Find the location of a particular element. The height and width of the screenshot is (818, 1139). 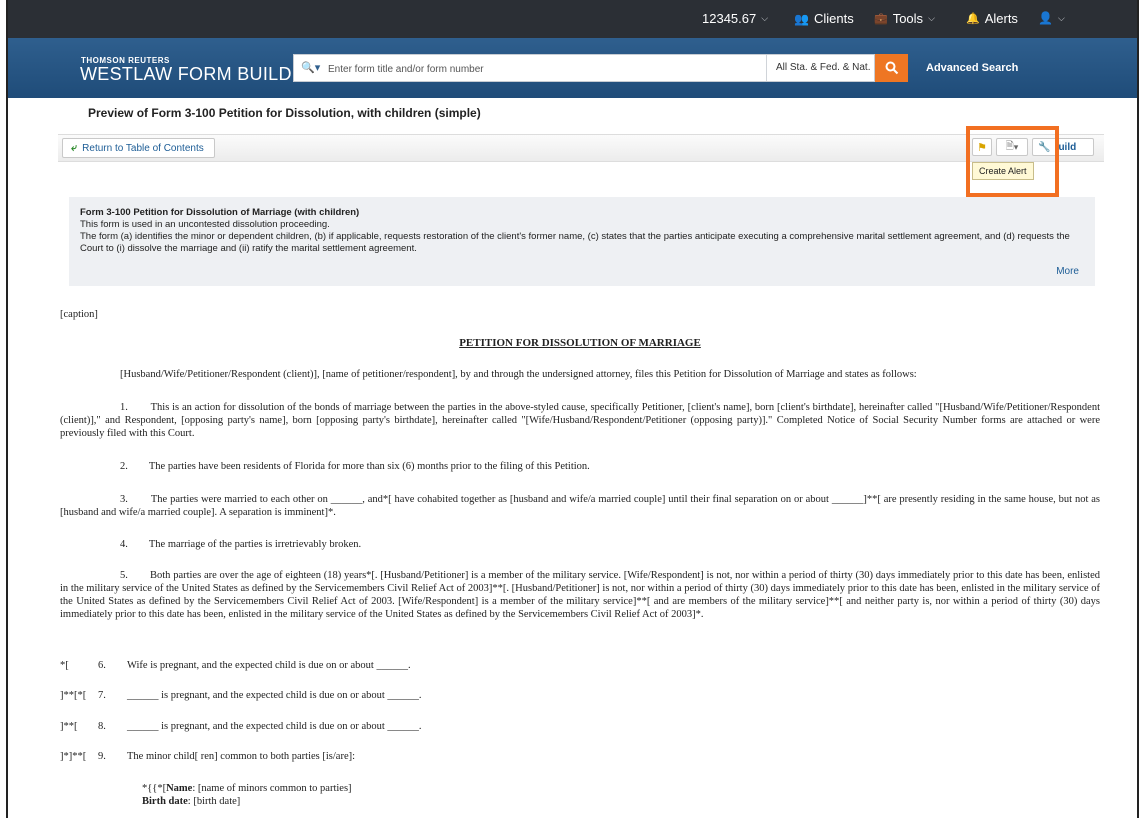

brand-logo: WESTLAW FORM BUILDER™ is located at coordinates (203, 74).